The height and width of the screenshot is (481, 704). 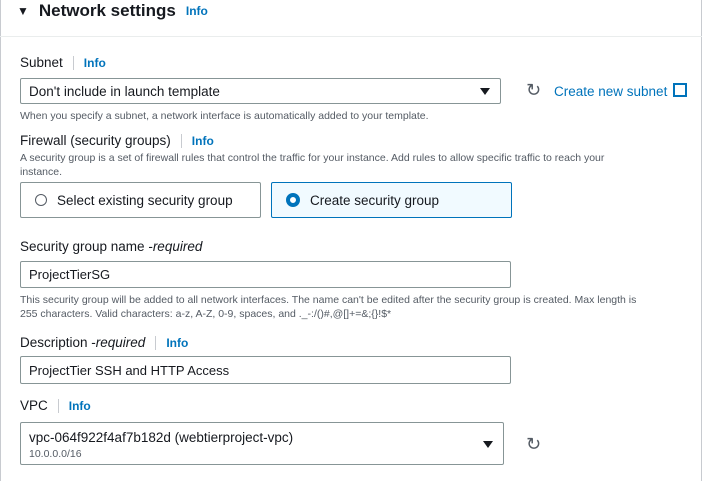 What do you see at coordinates (41, 200) in the screenshot?
I see `radio-unselected-icon` at bounding box center [41, 200].